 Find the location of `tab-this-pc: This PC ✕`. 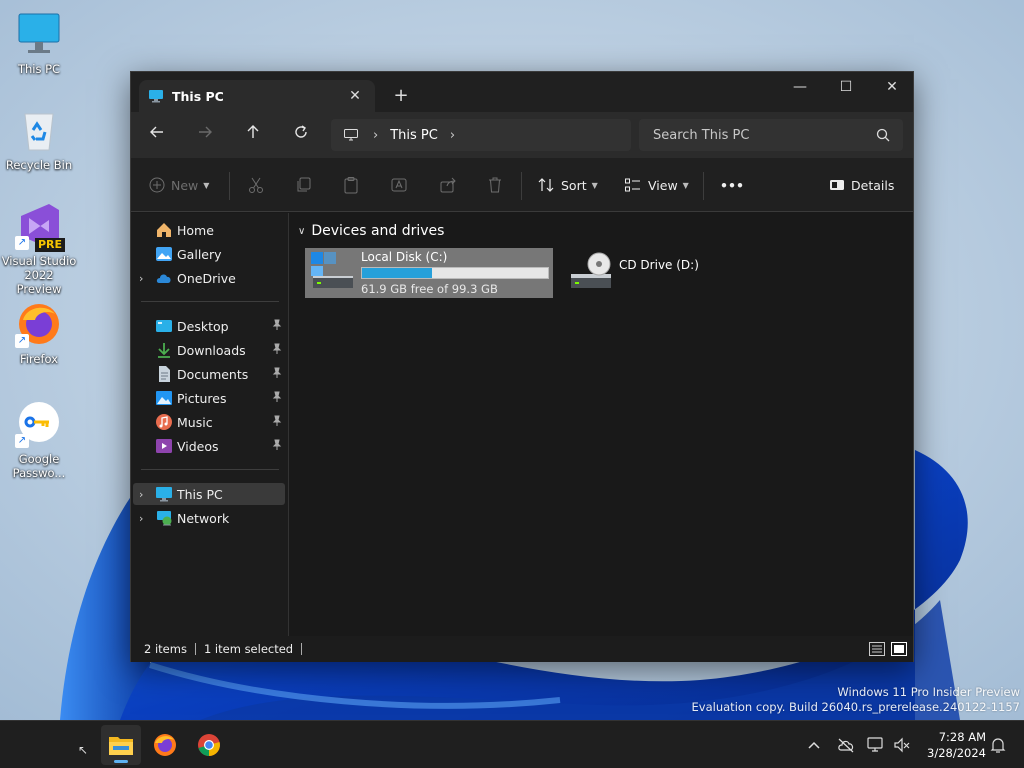

tab-this-pc: This PC ✕ is located at coordinates (257, 96).